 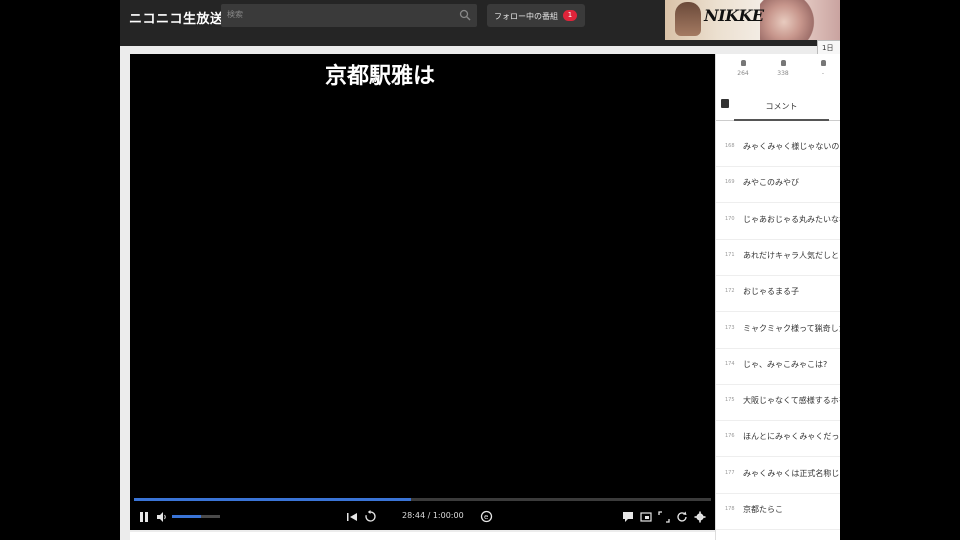 What do you see at coordinates (422, 536) in the screenshot?
I see `below-player-area` at bounding box center [422, 536].